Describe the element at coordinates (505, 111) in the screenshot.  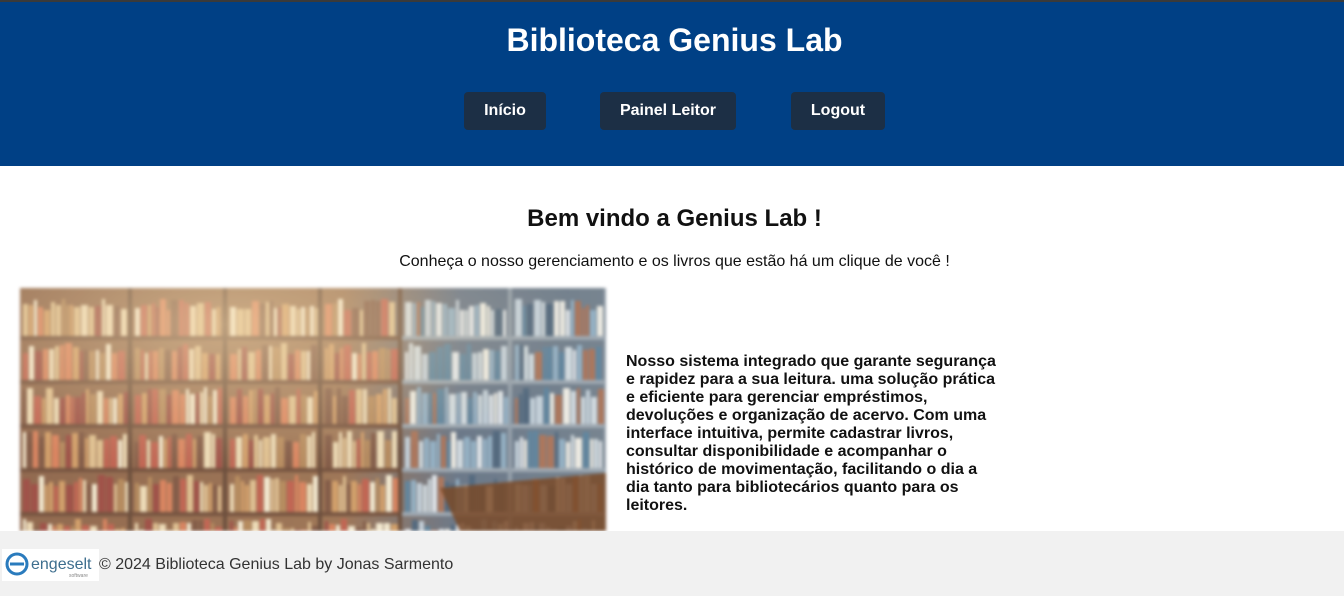
I see `nav-button-inicio: Início` at that location.